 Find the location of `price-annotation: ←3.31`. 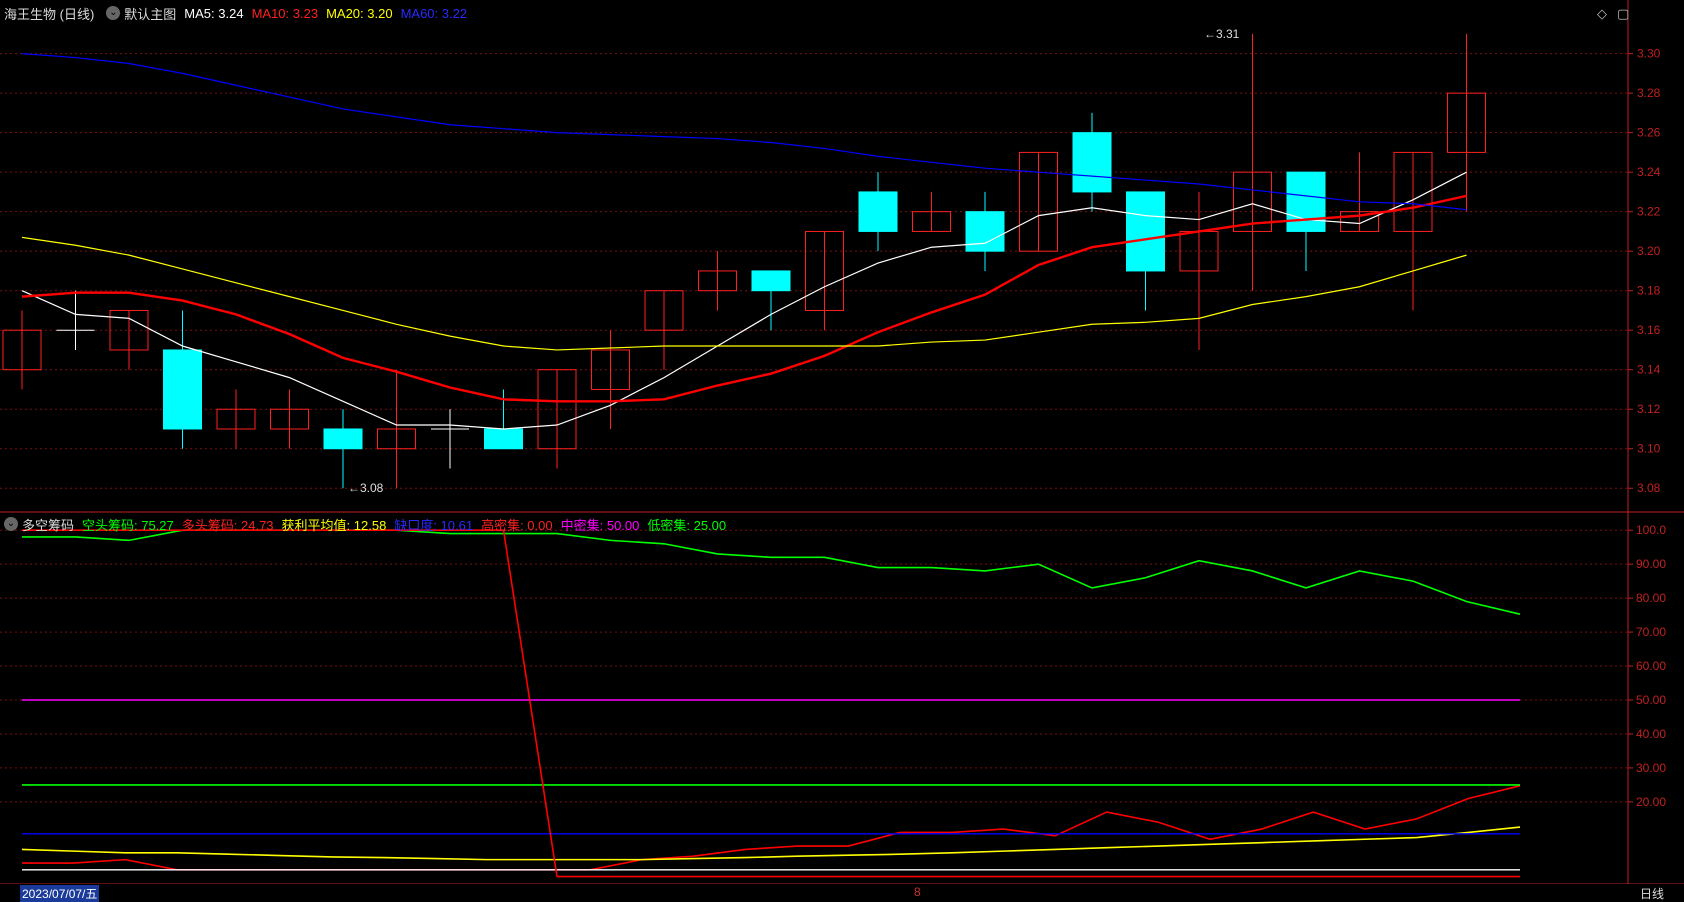

price-annotation: ←3.31 is located at coordinates (1222, 34).